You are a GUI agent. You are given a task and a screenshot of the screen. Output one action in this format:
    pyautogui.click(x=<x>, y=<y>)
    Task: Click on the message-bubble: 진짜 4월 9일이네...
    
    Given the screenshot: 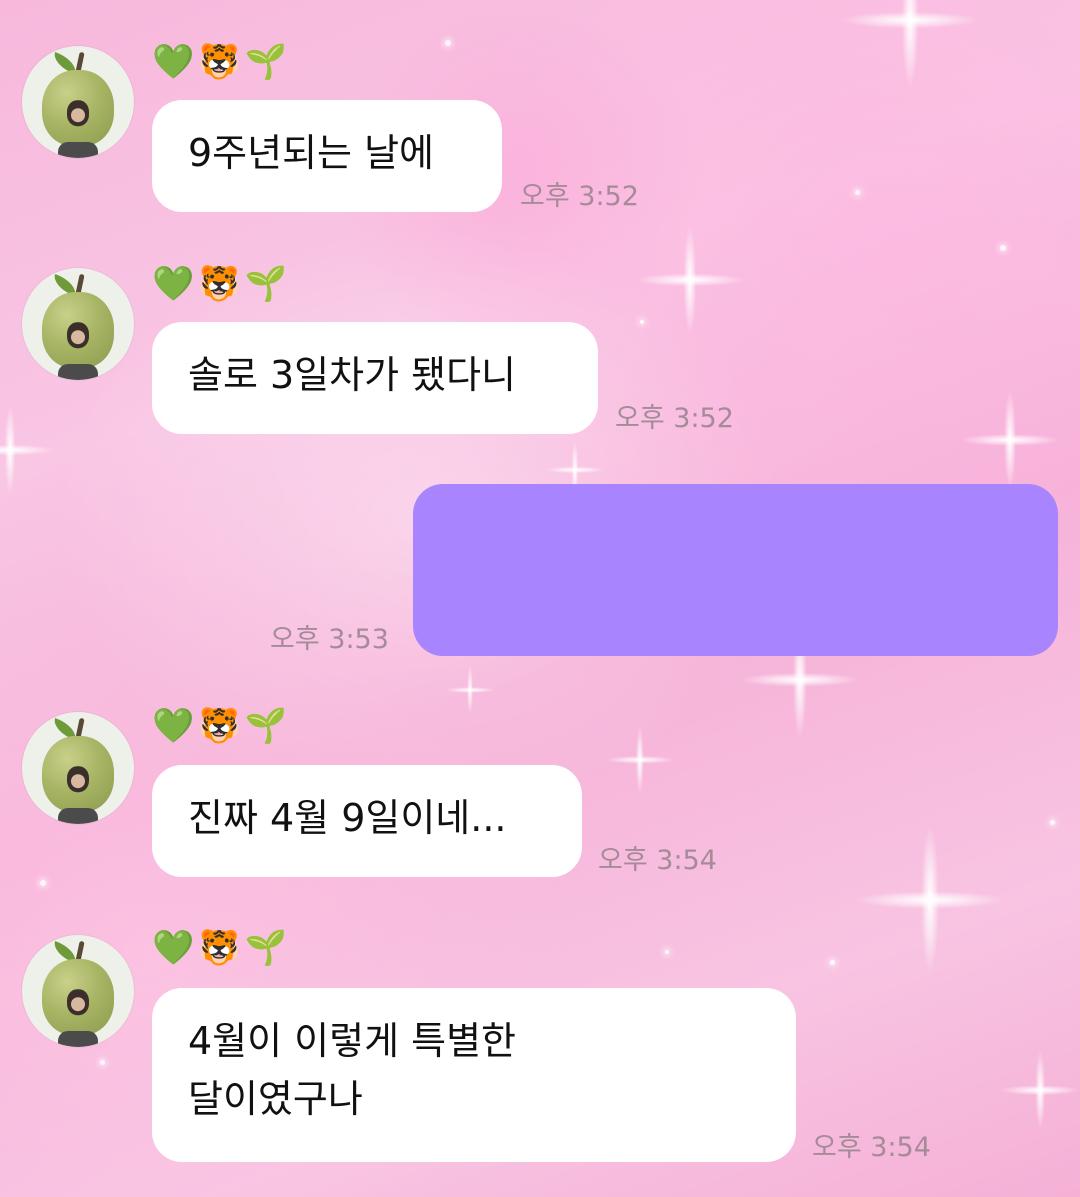 What is the action you would take?
    pyautogui.click(x=367, y=821)
    